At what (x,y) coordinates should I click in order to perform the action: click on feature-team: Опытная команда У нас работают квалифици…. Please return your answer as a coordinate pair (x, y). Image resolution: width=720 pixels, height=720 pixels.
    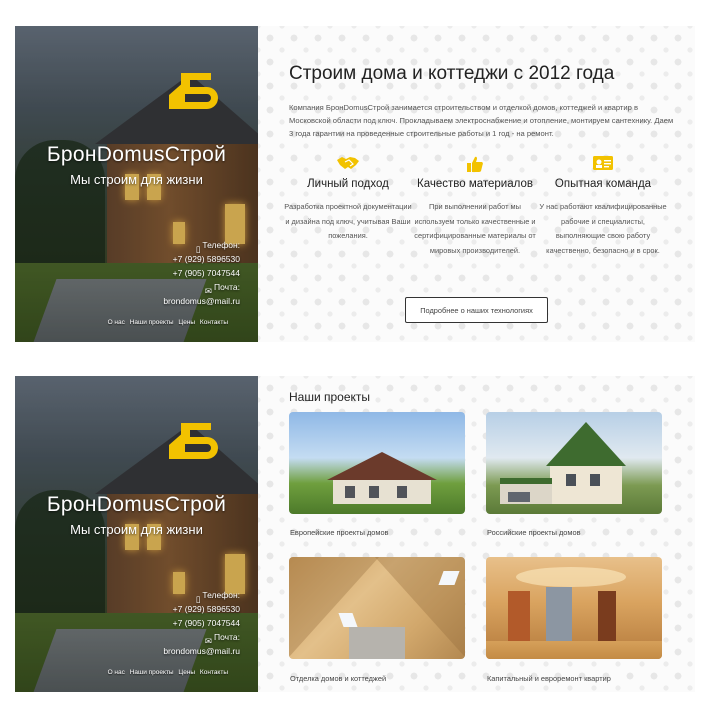
    Looking at the image, I should click on (603, 206).